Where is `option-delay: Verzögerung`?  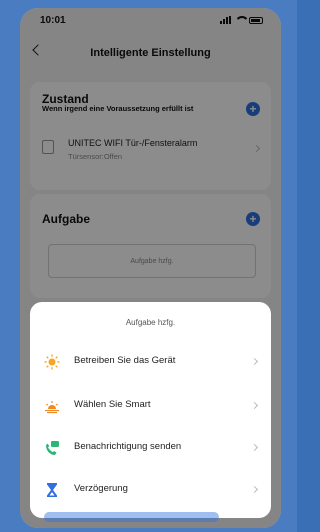
option-delay: Verzögerung is located at coordinates (150, 490).